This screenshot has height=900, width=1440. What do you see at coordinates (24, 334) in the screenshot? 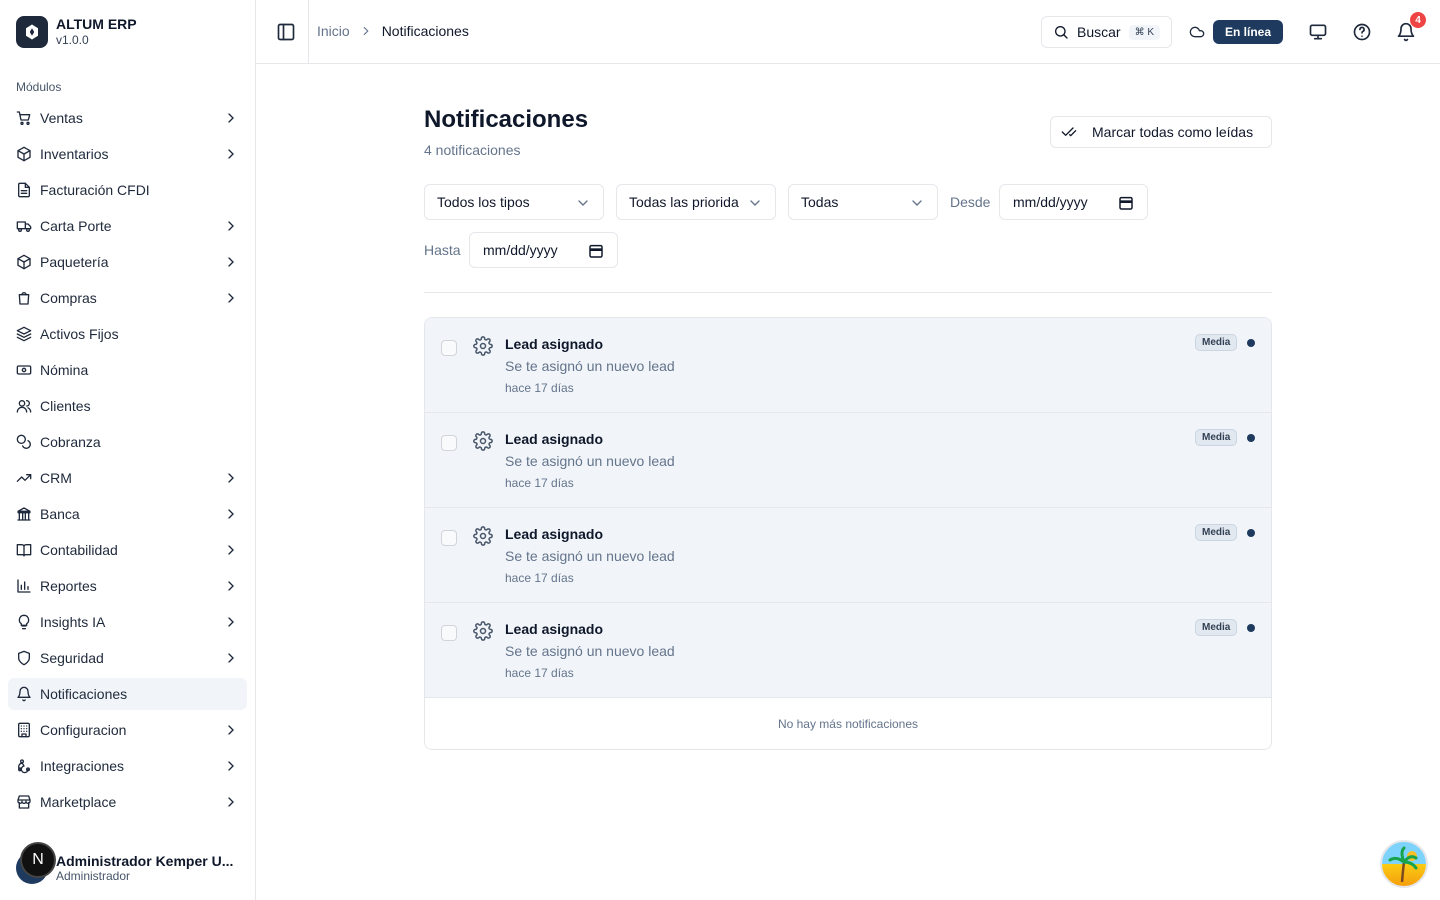
I see `layers-icon` at bounding box center [24, 334].